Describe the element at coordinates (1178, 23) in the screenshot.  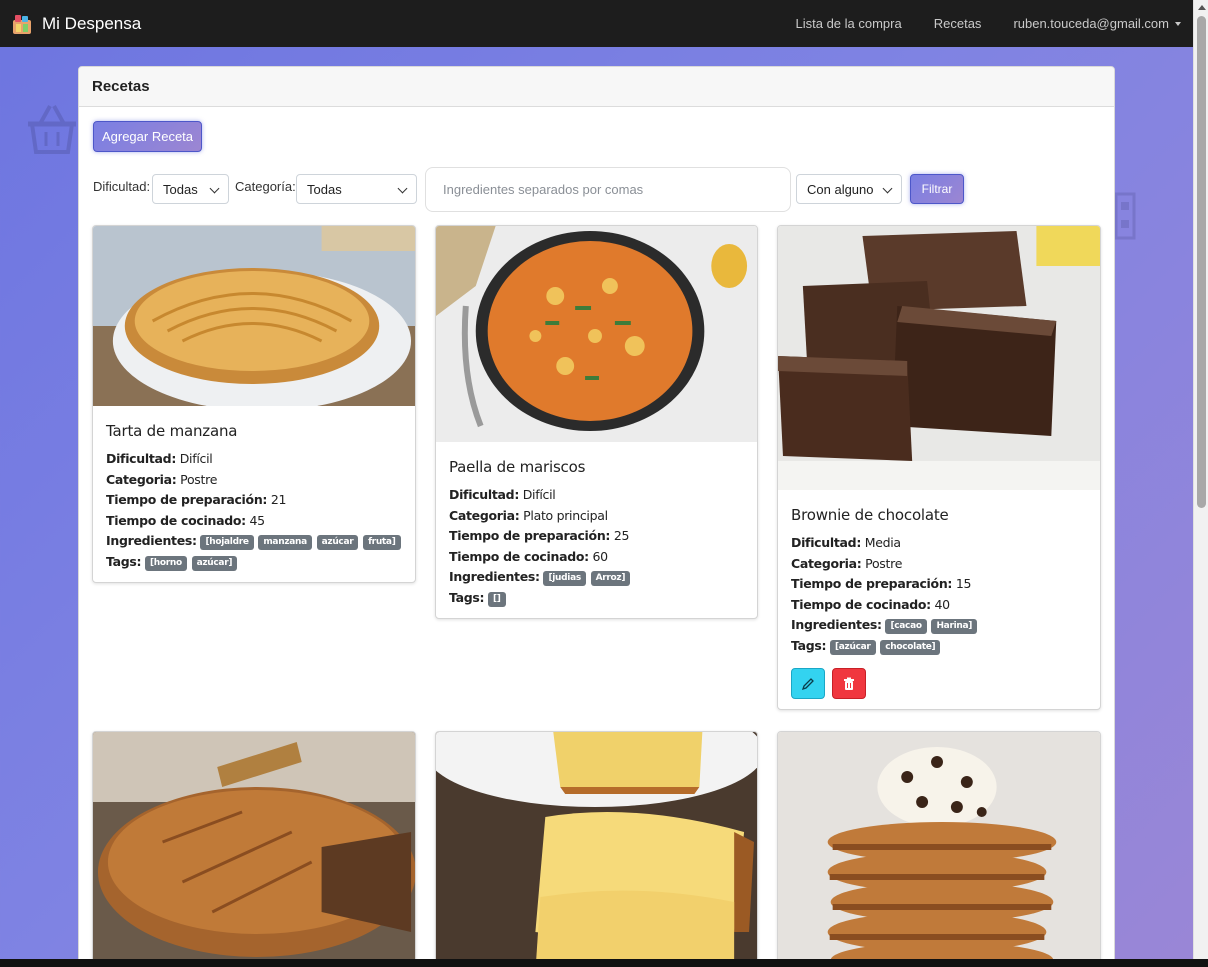
I see `caret-down-icon` at that location.